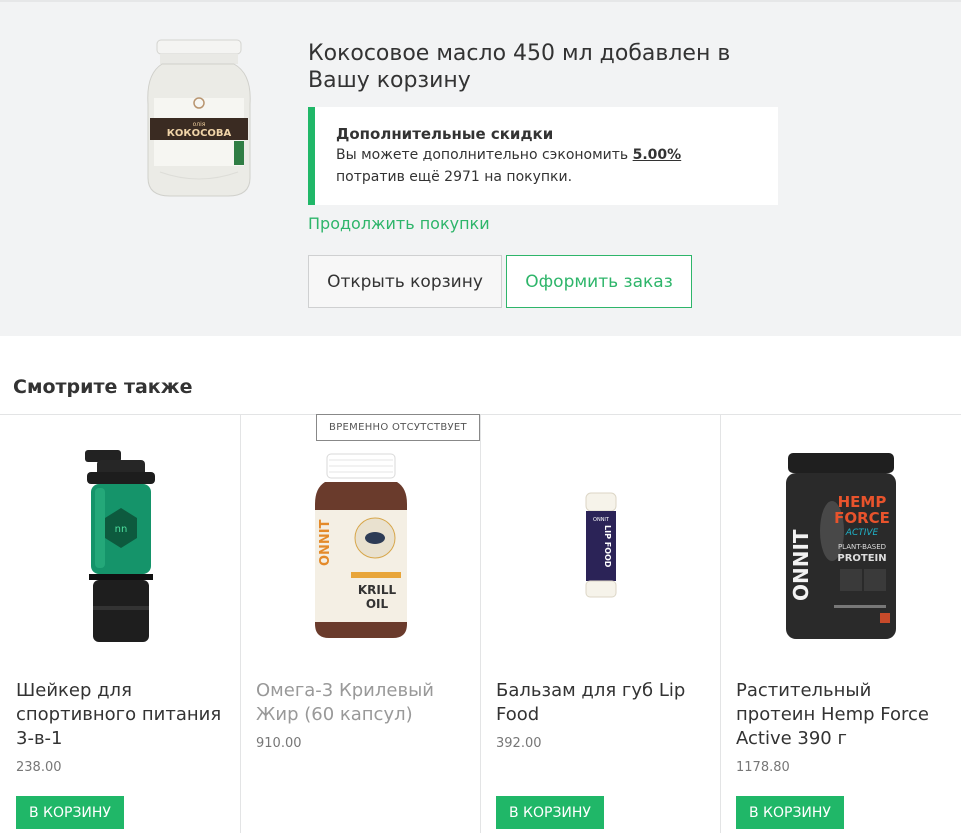 The image size is (961, 833). What do you see at coordinates (405, 281) in the screenshot?
I see `open-cart-button: Открыть корзину` at bounding box center [405, 281].